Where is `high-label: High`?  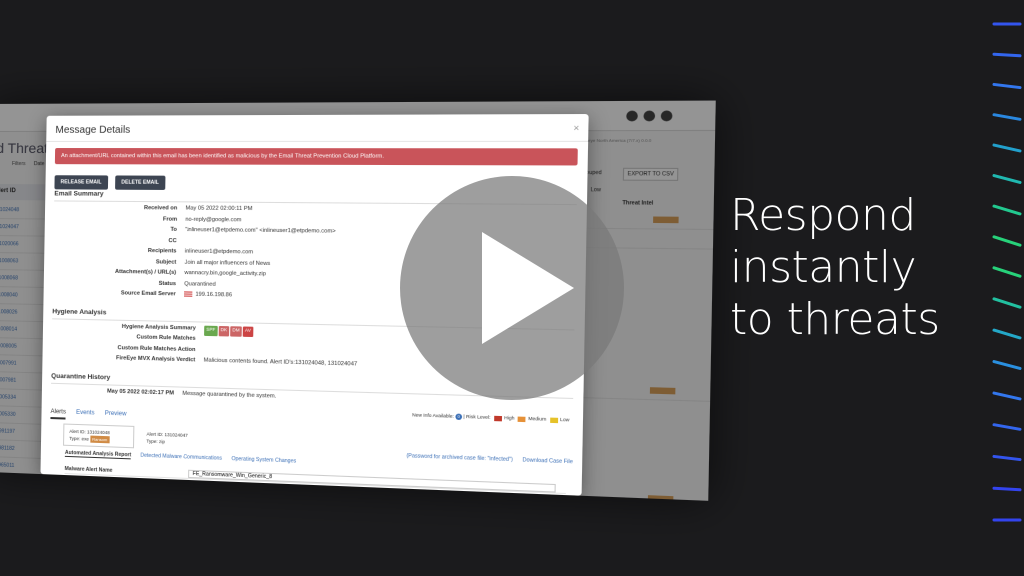
high-label: High is located at coordinates (509, 418).